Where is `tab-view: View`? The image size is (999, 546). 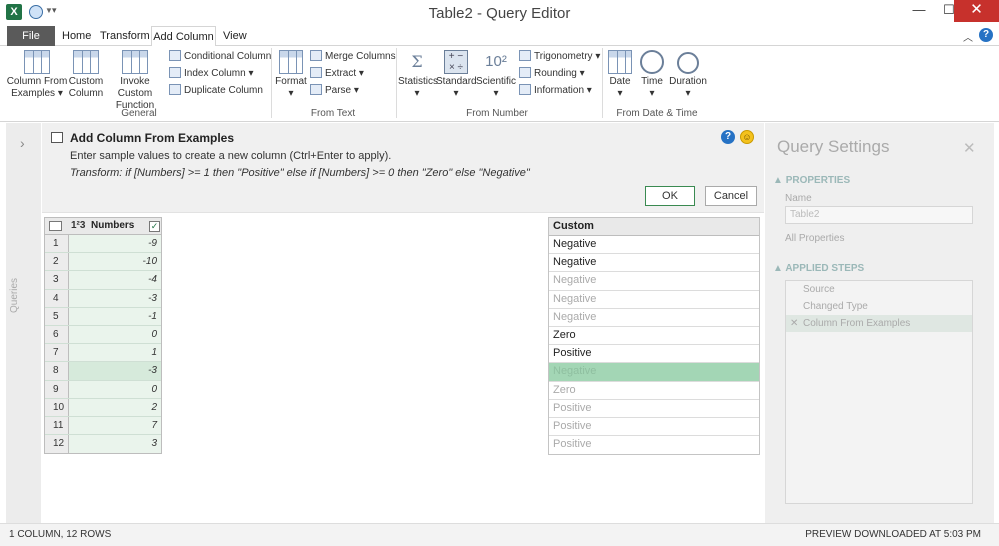
tab-view: View is located at coordinates (235, 36).